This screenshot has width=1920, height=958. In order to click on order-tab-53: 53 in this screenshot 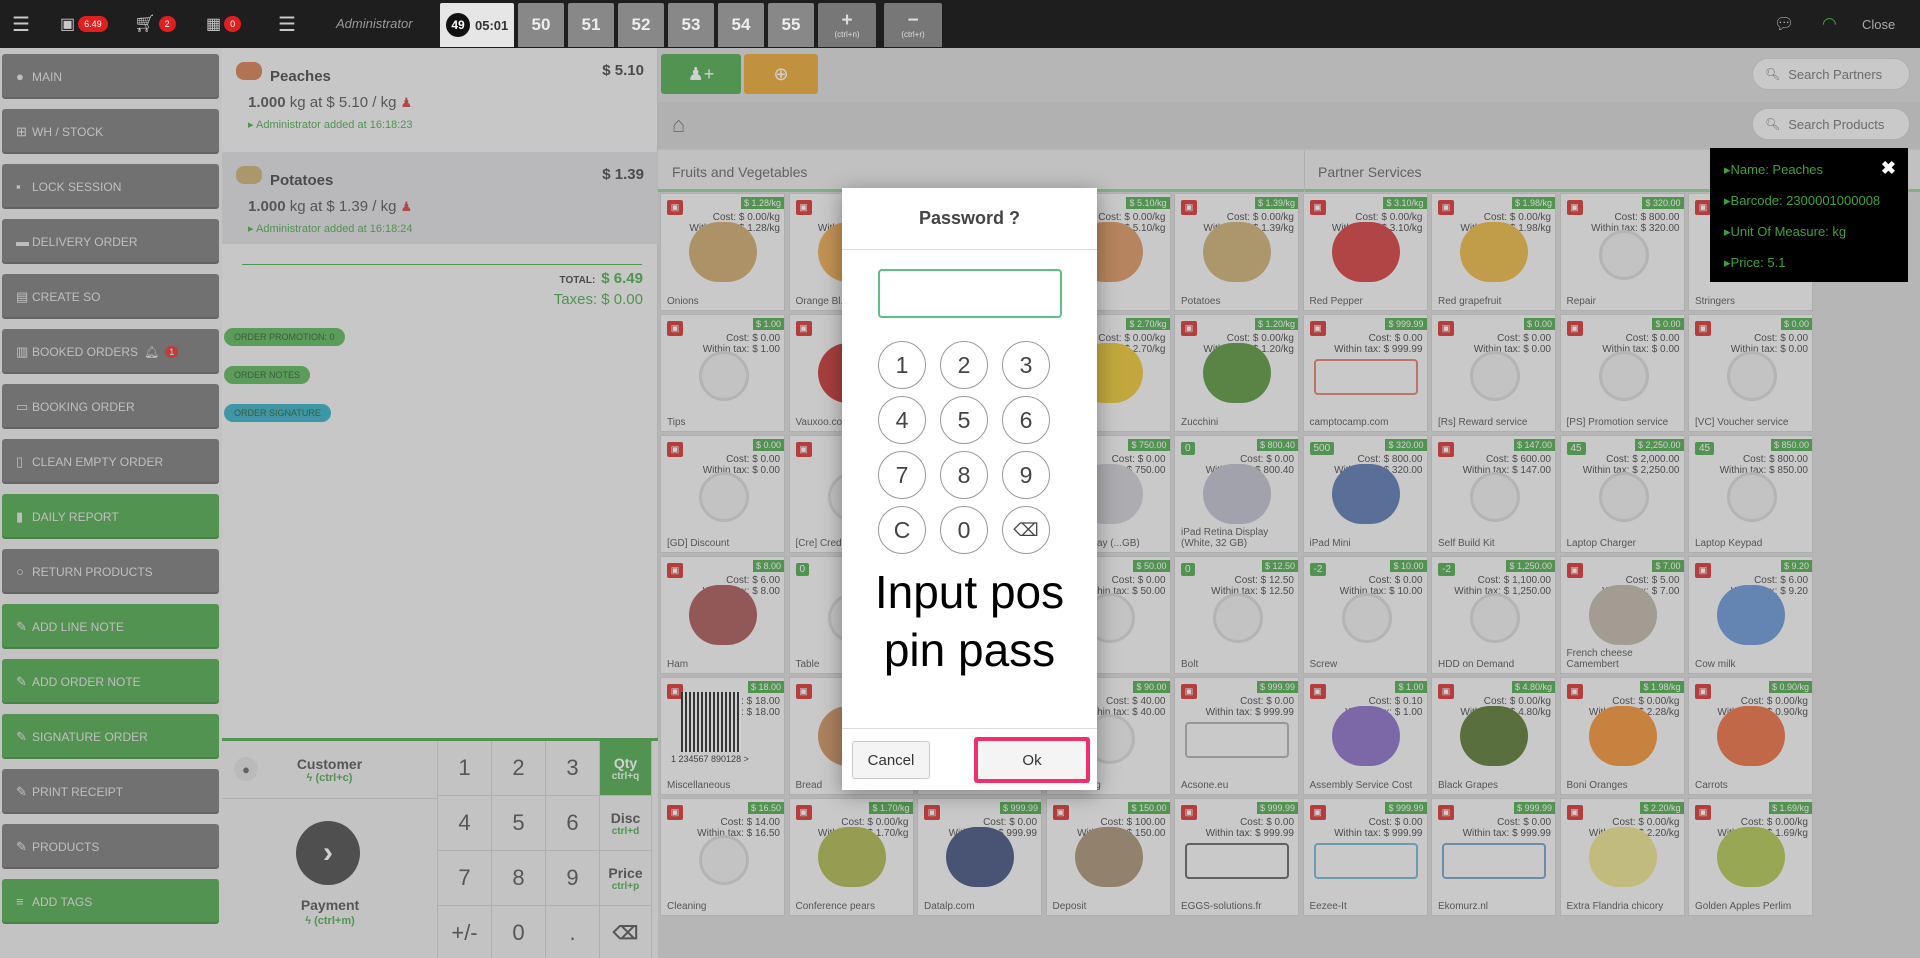, I will do `click(691, 25)`.